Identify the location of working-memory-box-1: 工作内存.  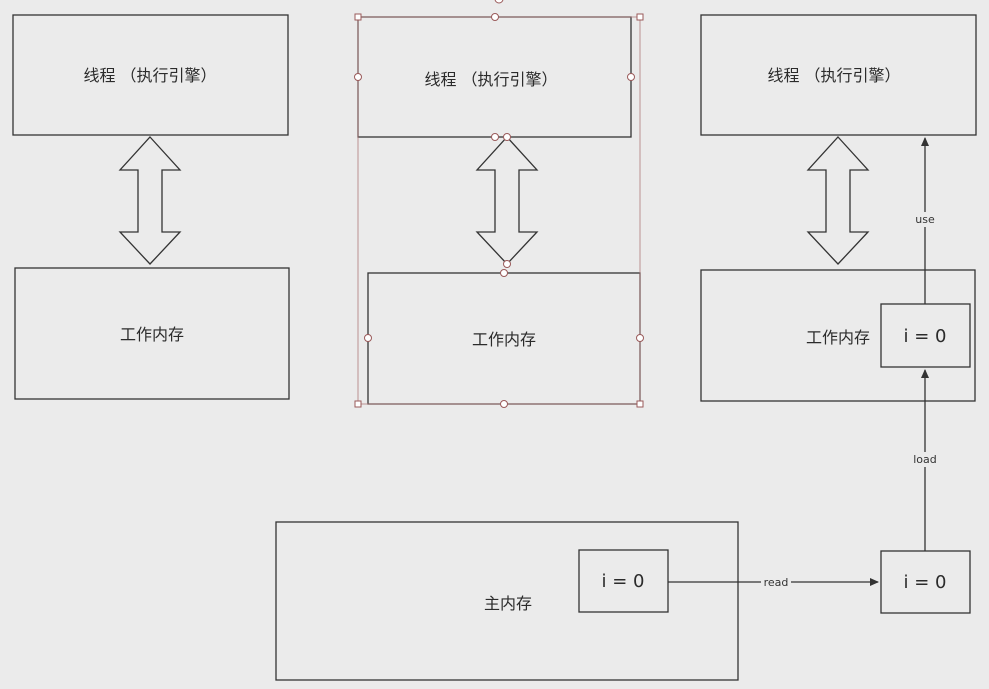
(152, 333).